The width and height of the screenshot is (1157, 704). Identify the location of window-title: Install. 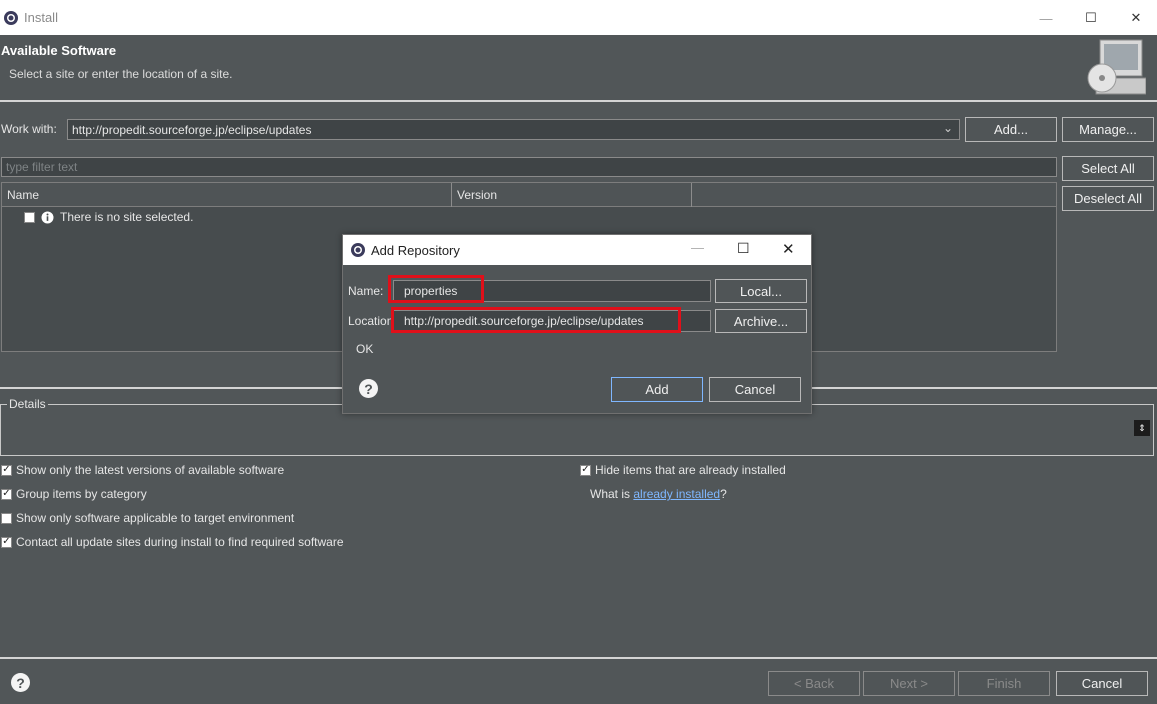
(41, 17).